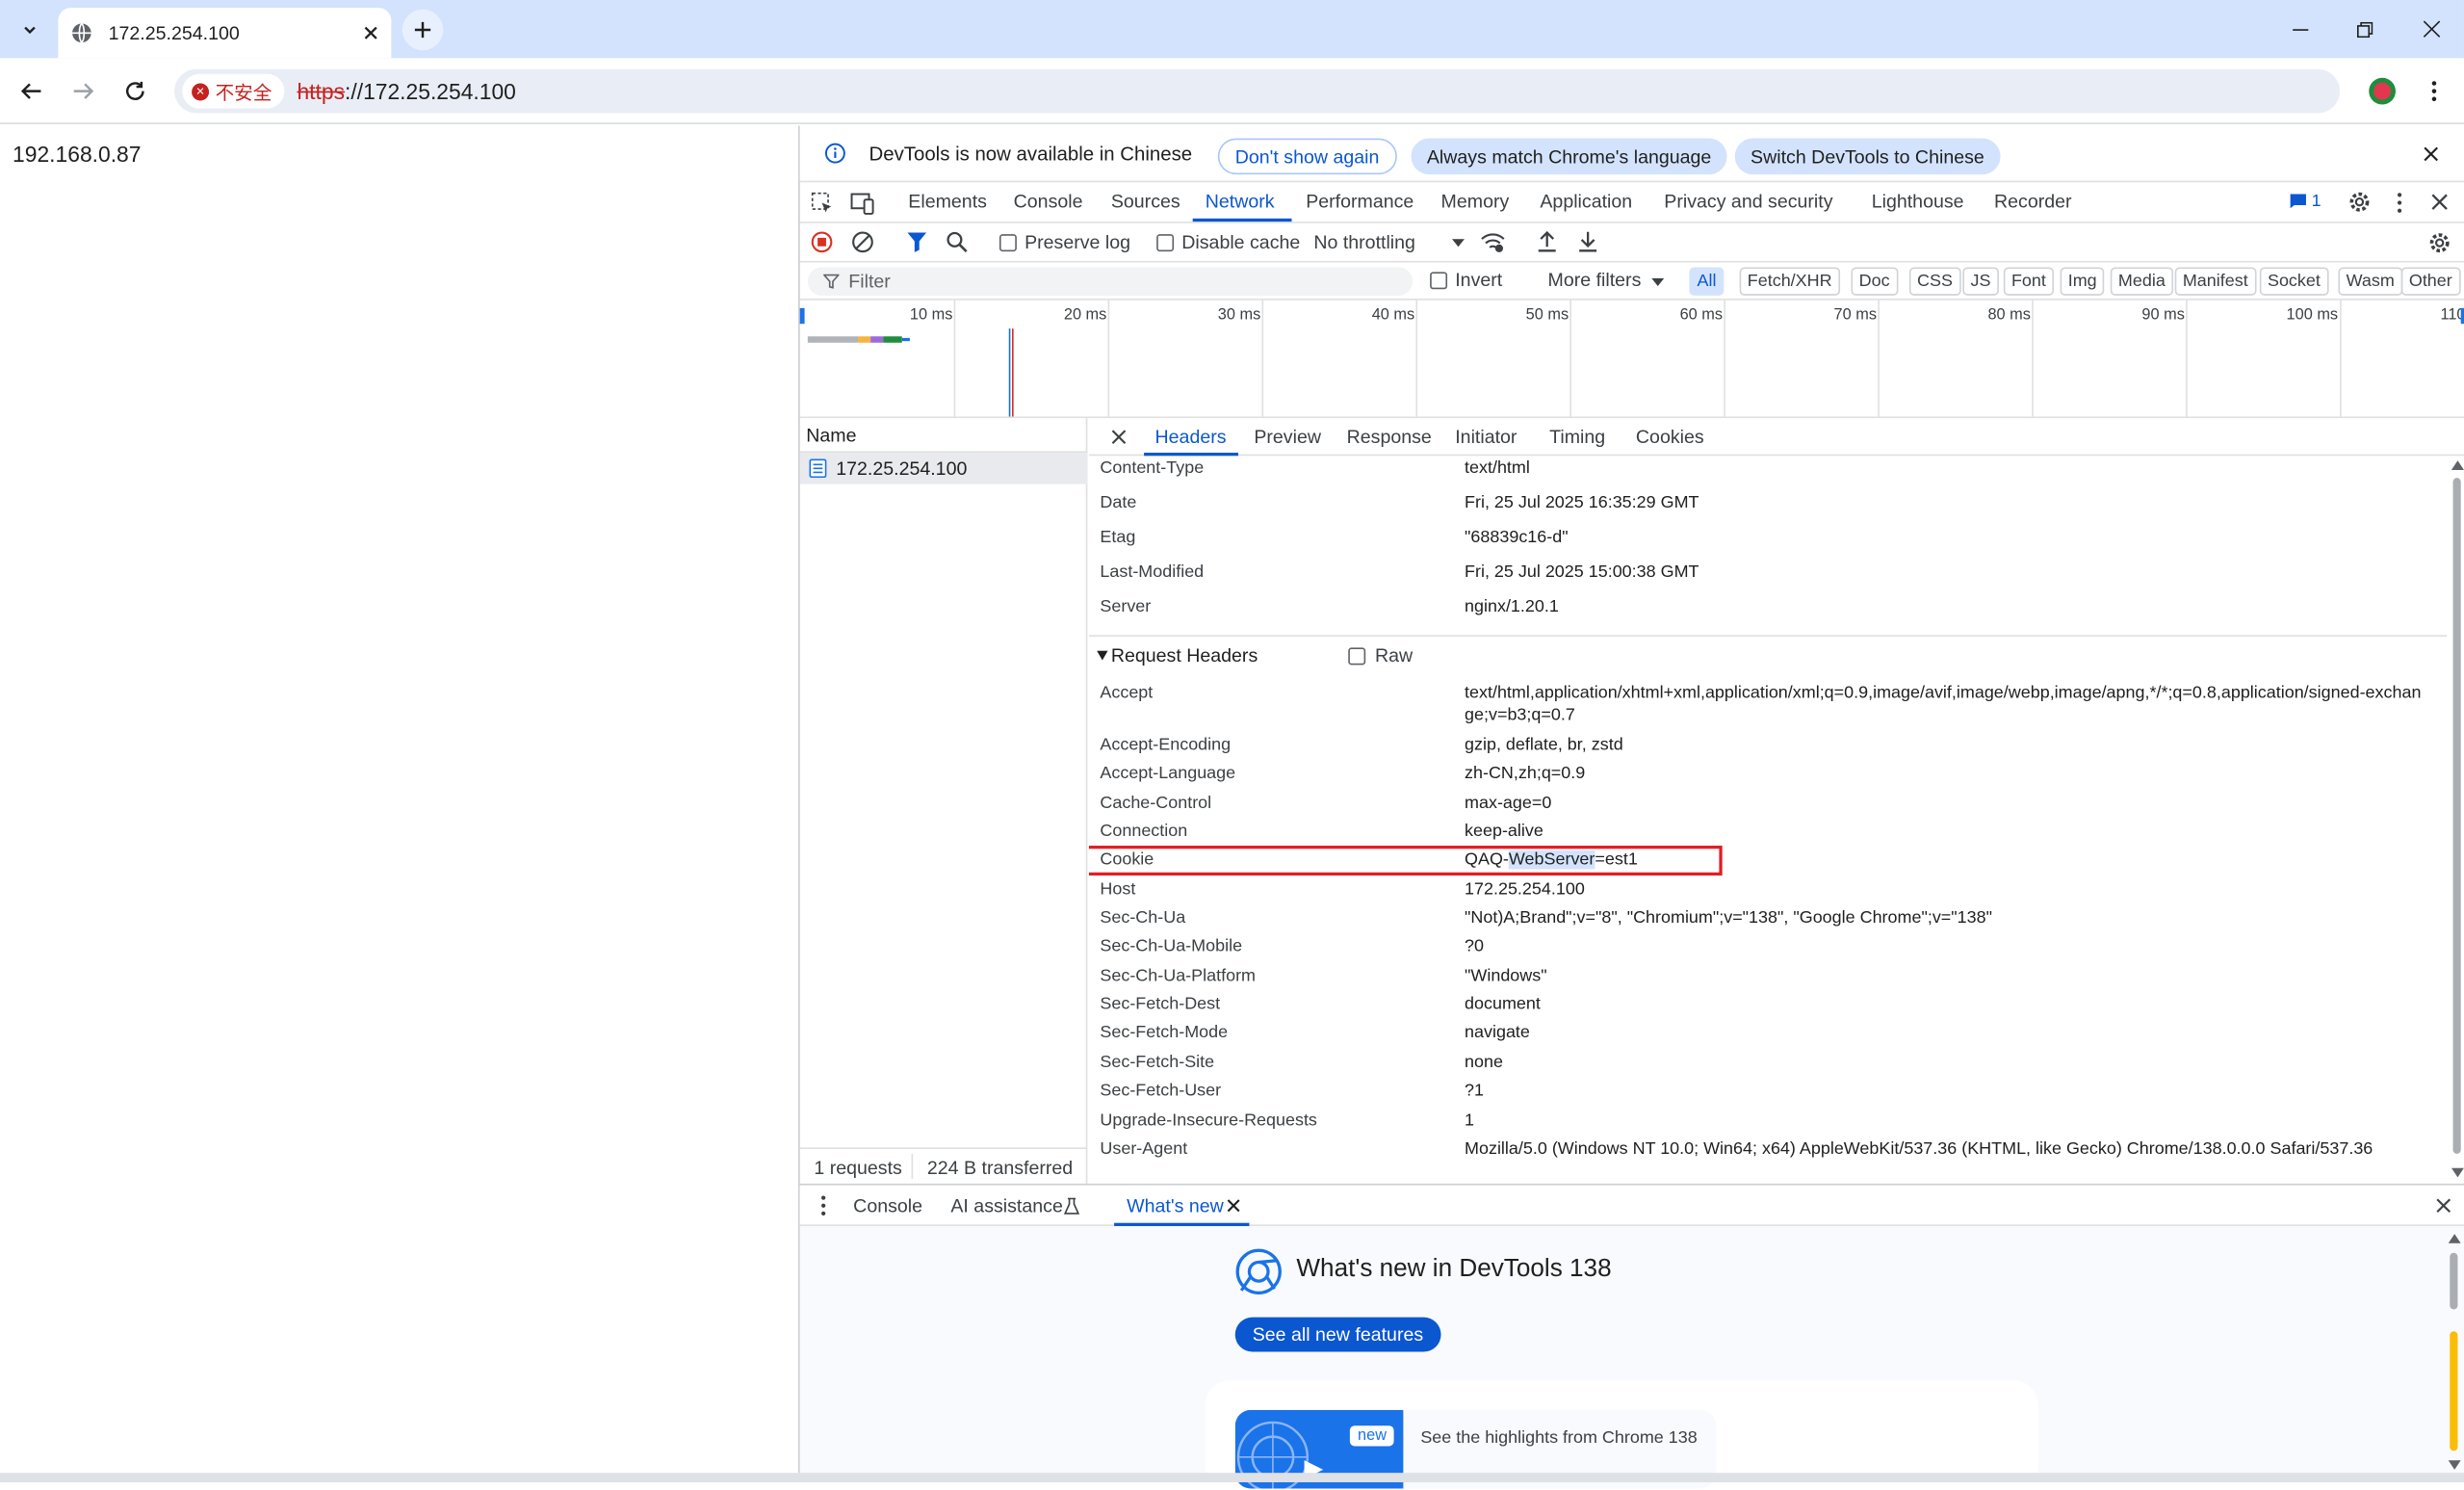 This screenshot has width=2464, height=1490. Describe the element at coordinates (2365, 29) in the screenshot. I see `restore-button` at that location.